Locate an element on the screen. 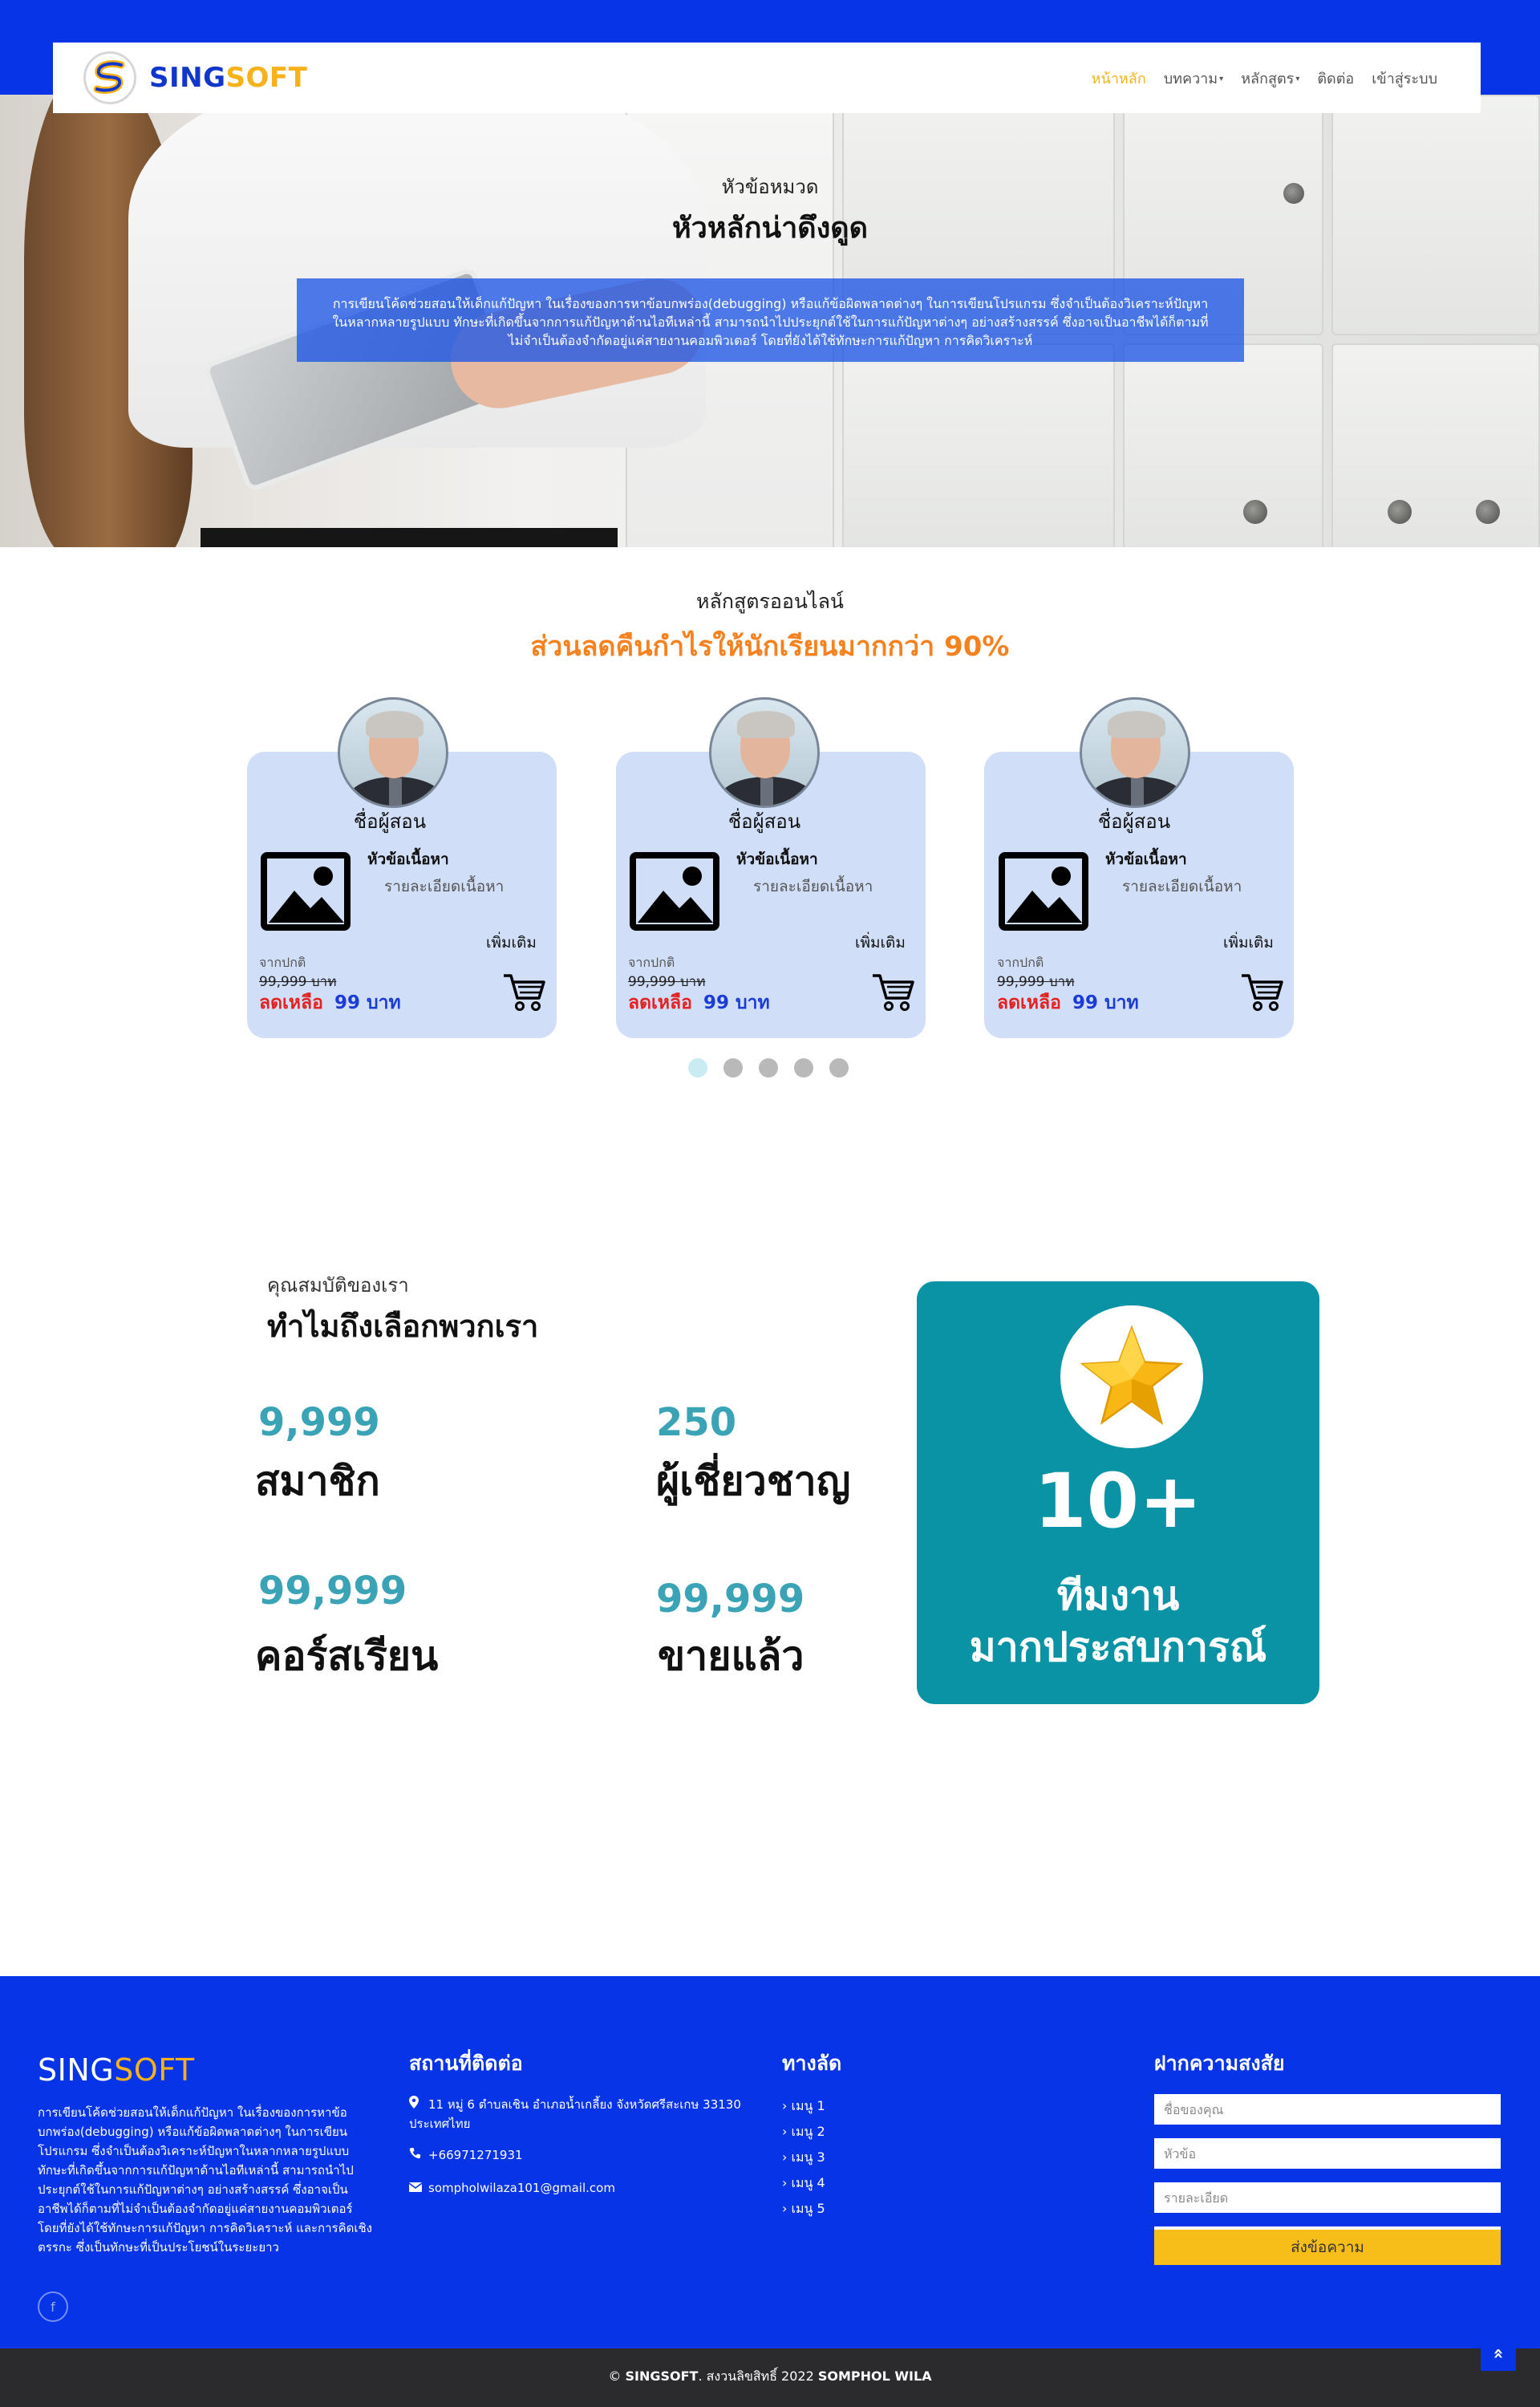 The image size is (1540, 2407). shortcut-link: › เมนู 2 is located at coordinates (803, 2132).